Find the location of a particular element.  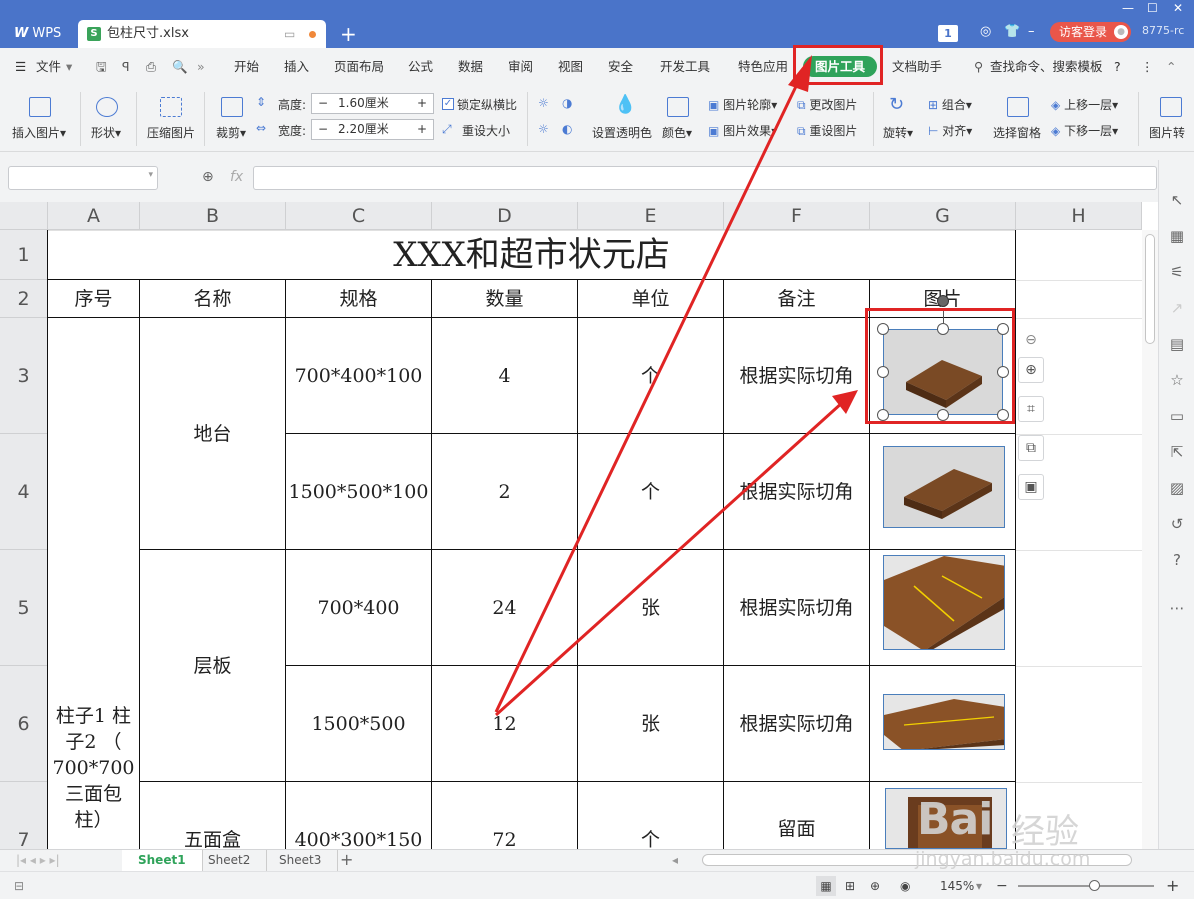

shirt-icon: 👕 is located at coordinates (1012, 31).